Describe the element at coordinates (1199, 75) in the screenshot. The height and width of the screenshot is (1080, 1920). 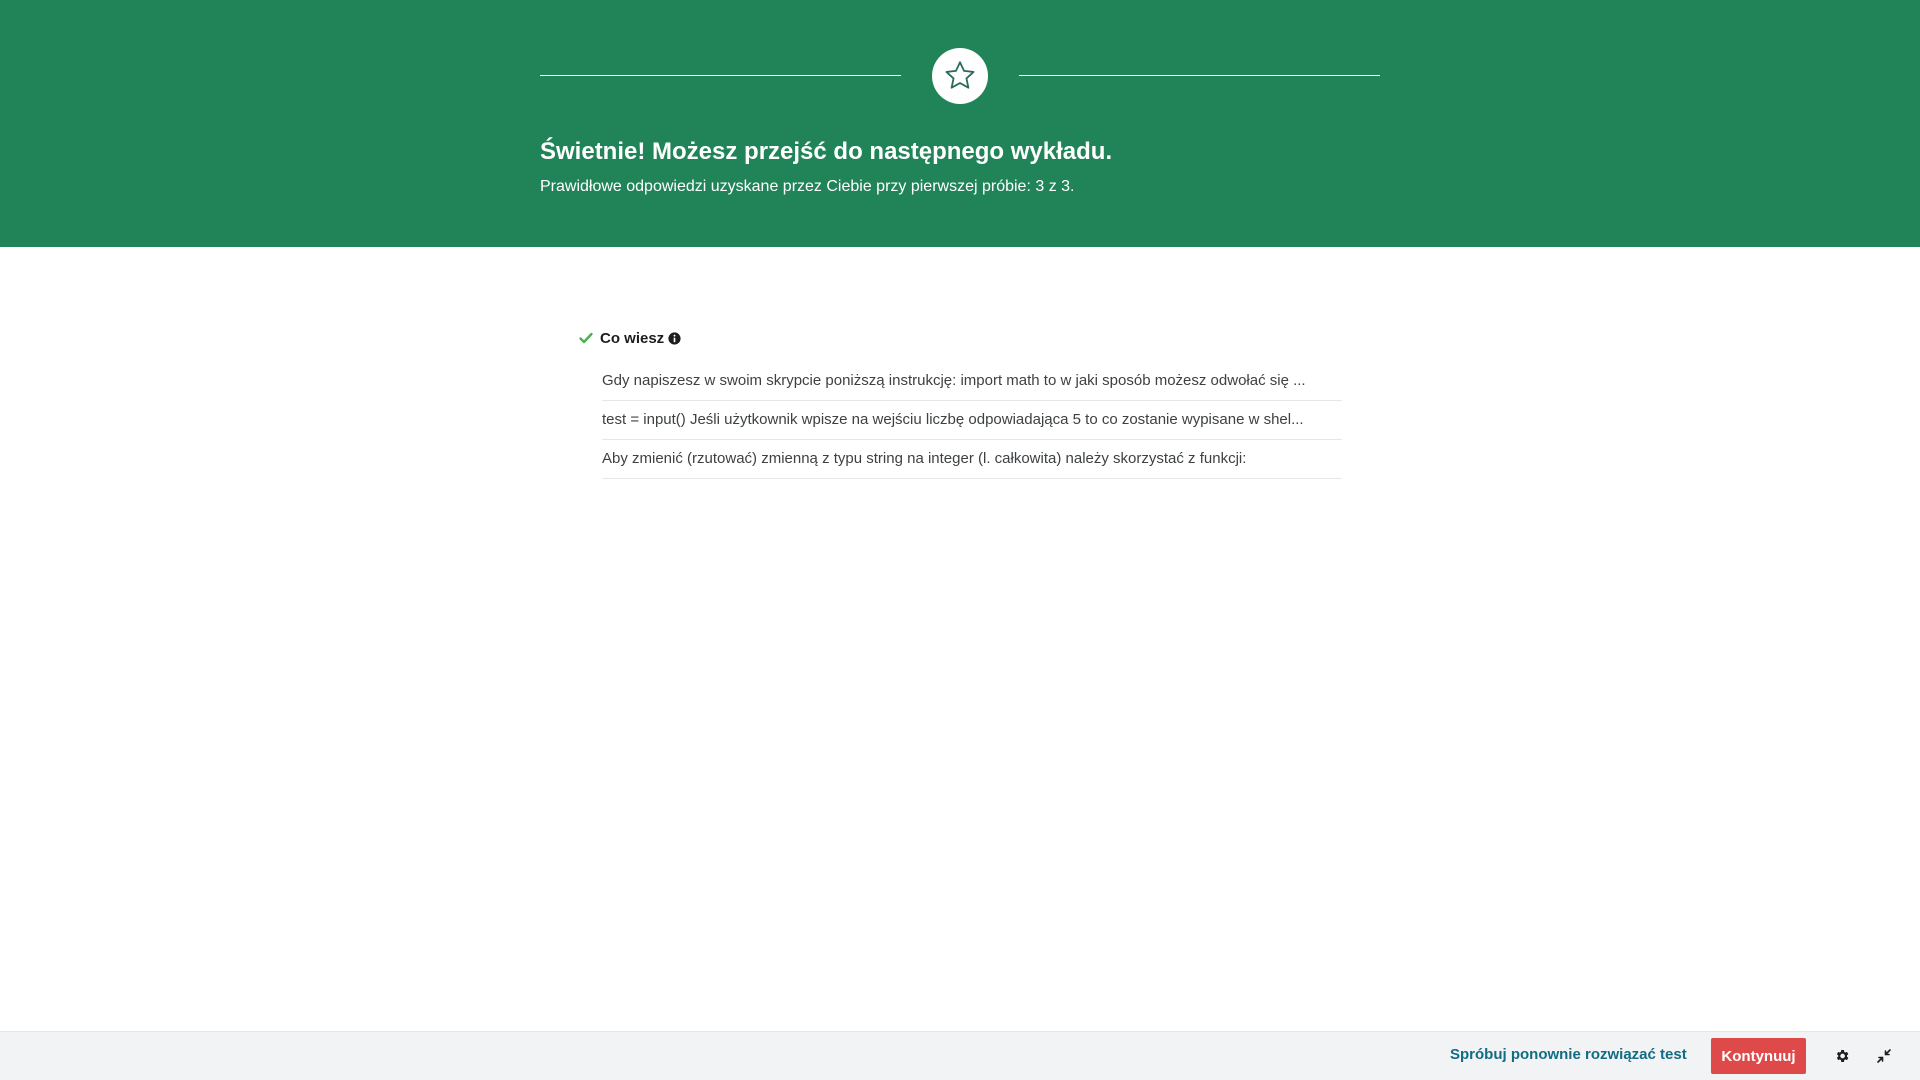
I see `banner-divider-right` at that location.